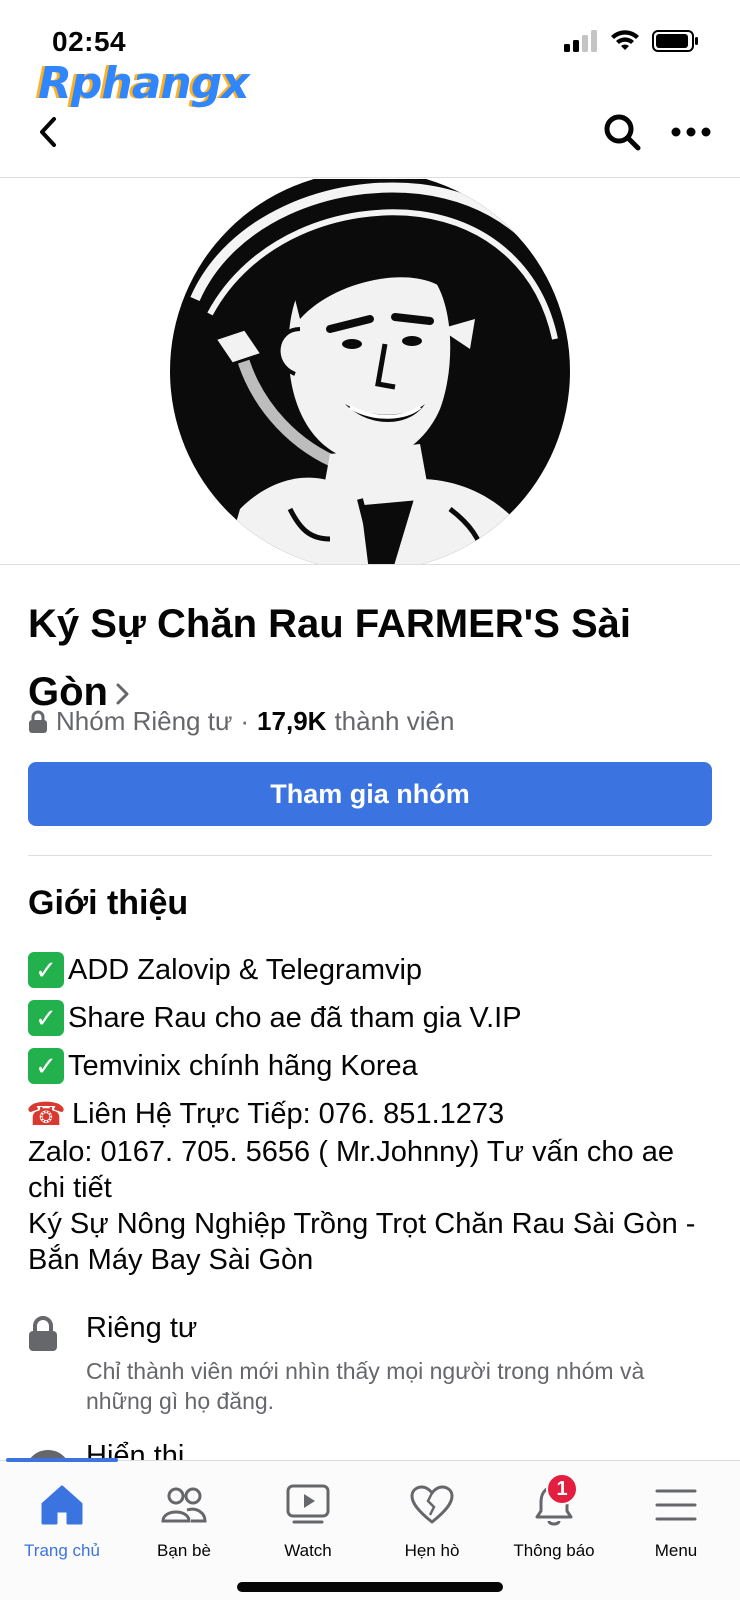 This screenshot has width=740, height=1600. What do you see at coordinates (295, 1018) in the screenshot?
I see `about-line-text: Share Rau cho ae đã tham gia V.IP` at bounding box center [295, 1018].